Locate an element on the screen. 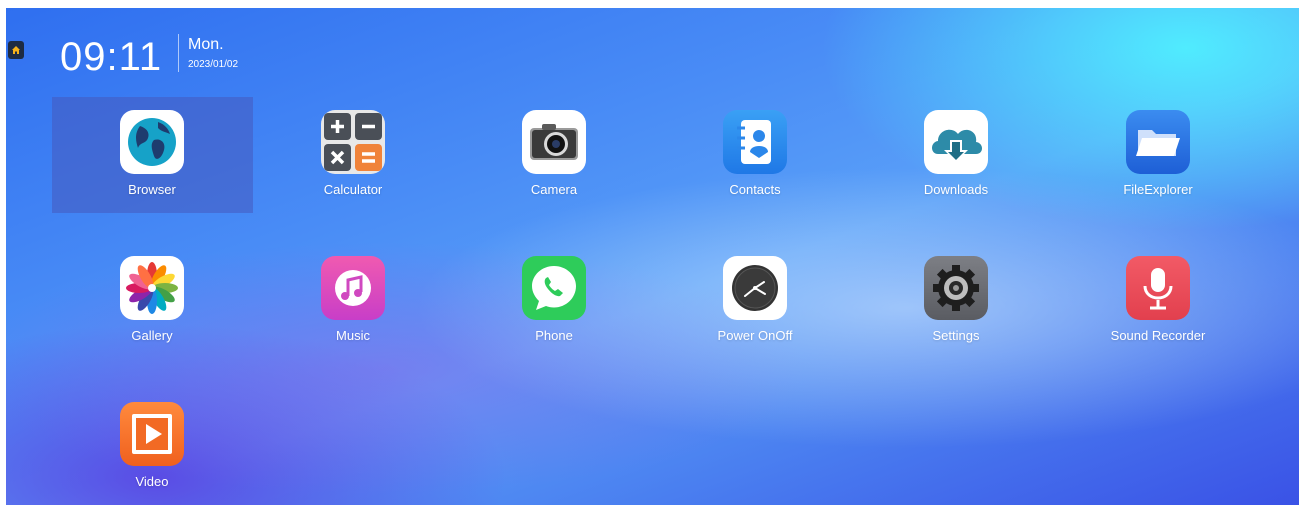 The height and width of the screenshot is (505, 1307). app-label-phone: Phone is located at coordinates (554, 335).